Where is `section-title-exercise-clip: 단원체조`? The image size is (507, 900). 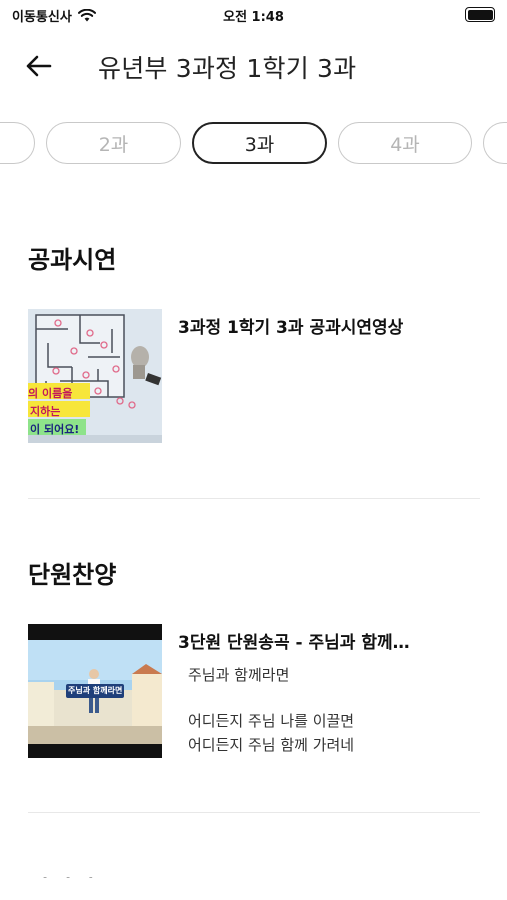
section-title-exercise-clip: 단원체조 is located at coordinates (253, 872).